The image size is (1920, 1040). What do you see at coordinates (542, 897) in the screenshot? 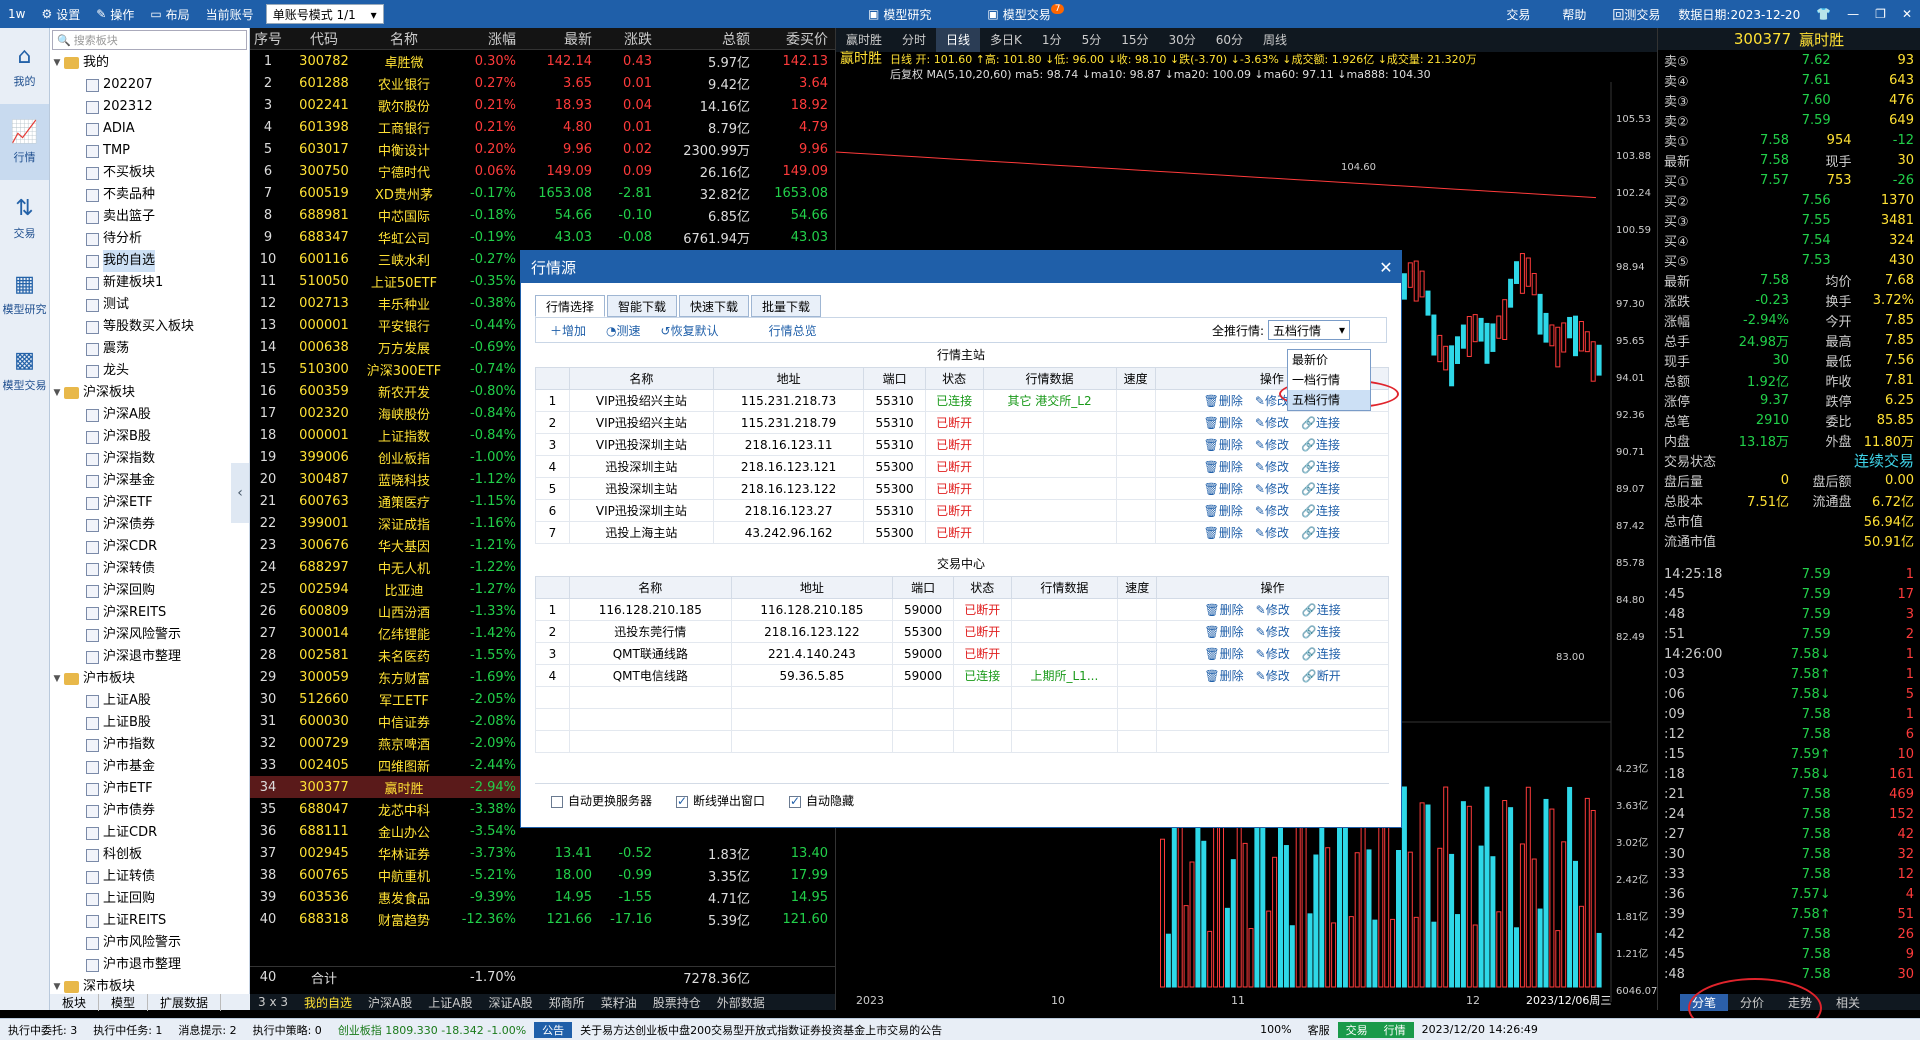
I see `table-row: 39 603536 惠发食品 -9.39% 14.95 -1.55 4.71亿 14.95` at bounding box center [542, 897].